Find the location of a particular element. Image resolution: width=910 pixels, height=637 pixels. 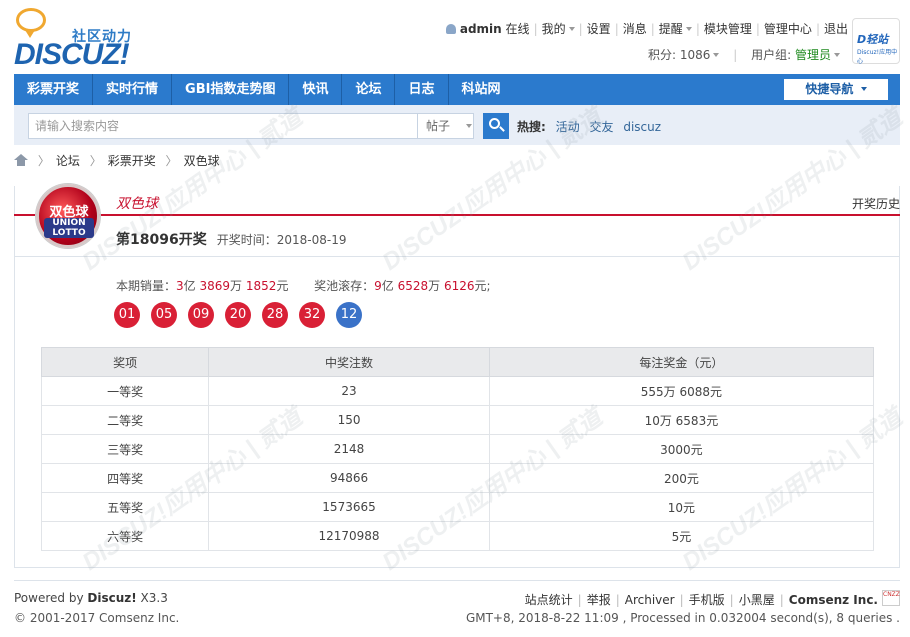

messages-link: 消息 is located at coordinates (635, 29).